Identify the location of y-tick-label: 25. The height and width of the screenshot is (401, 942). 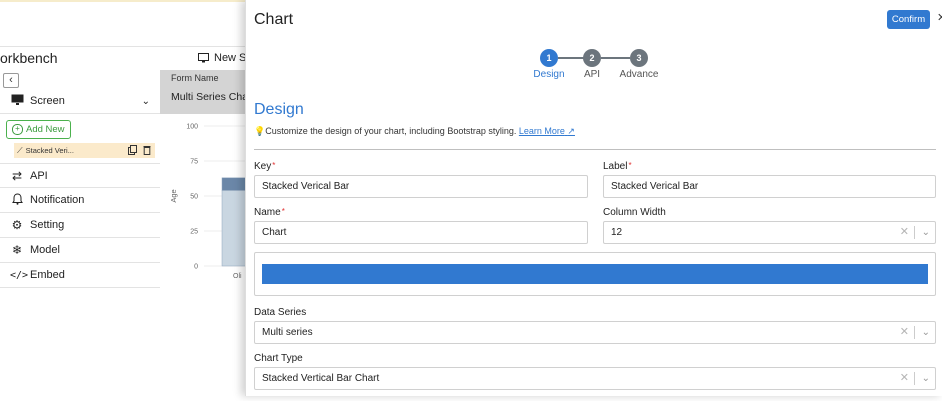
(194, 232).